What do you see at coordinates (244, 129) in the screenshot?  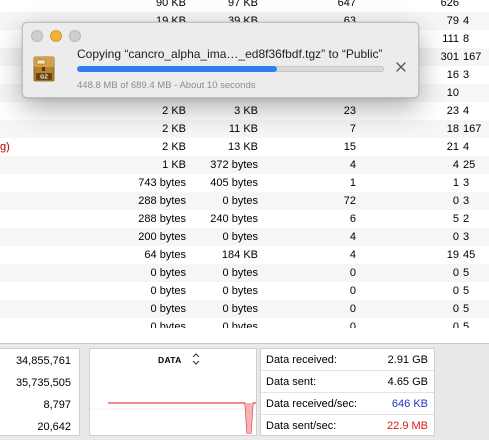 I see `table-row: 2 KB 11 KB 7 18 167` at bounding box center [244, 129].